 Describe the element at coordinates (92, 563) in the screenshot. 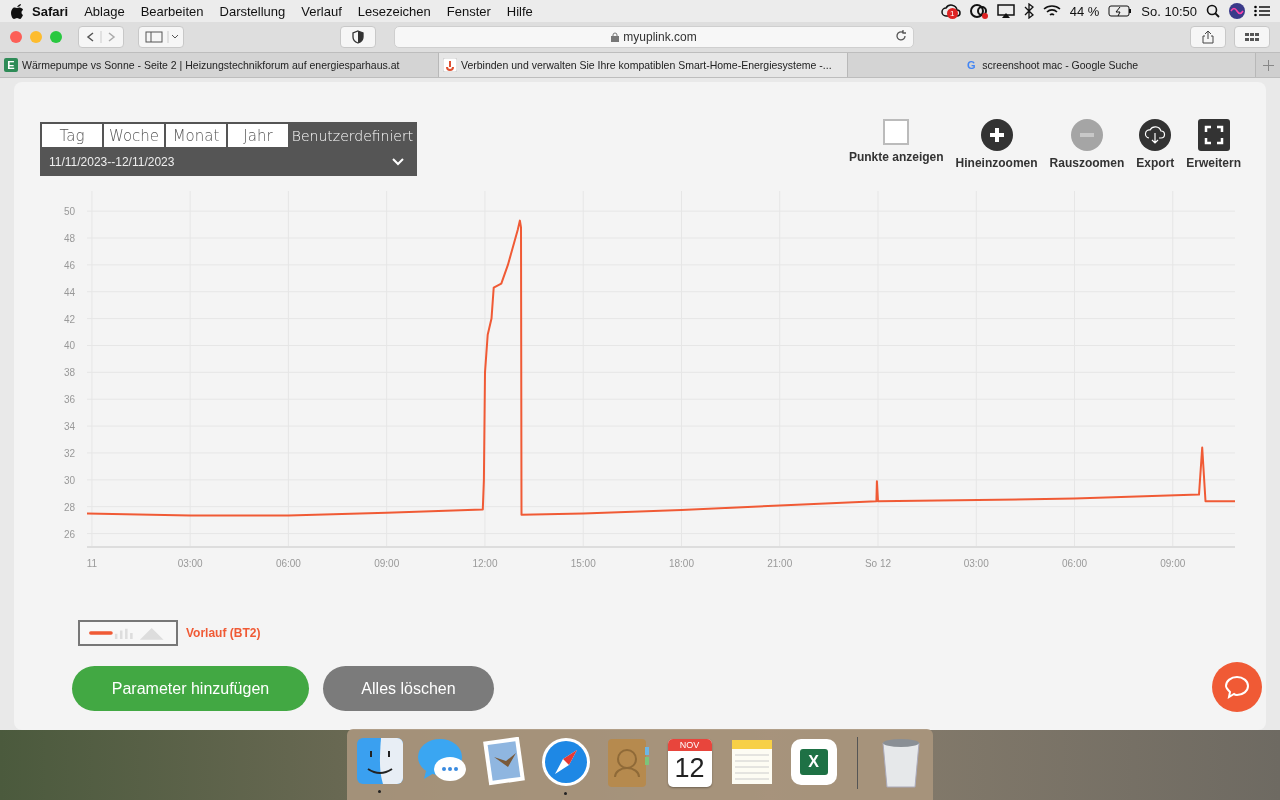

I see `x-tick-label: 11` at that location.